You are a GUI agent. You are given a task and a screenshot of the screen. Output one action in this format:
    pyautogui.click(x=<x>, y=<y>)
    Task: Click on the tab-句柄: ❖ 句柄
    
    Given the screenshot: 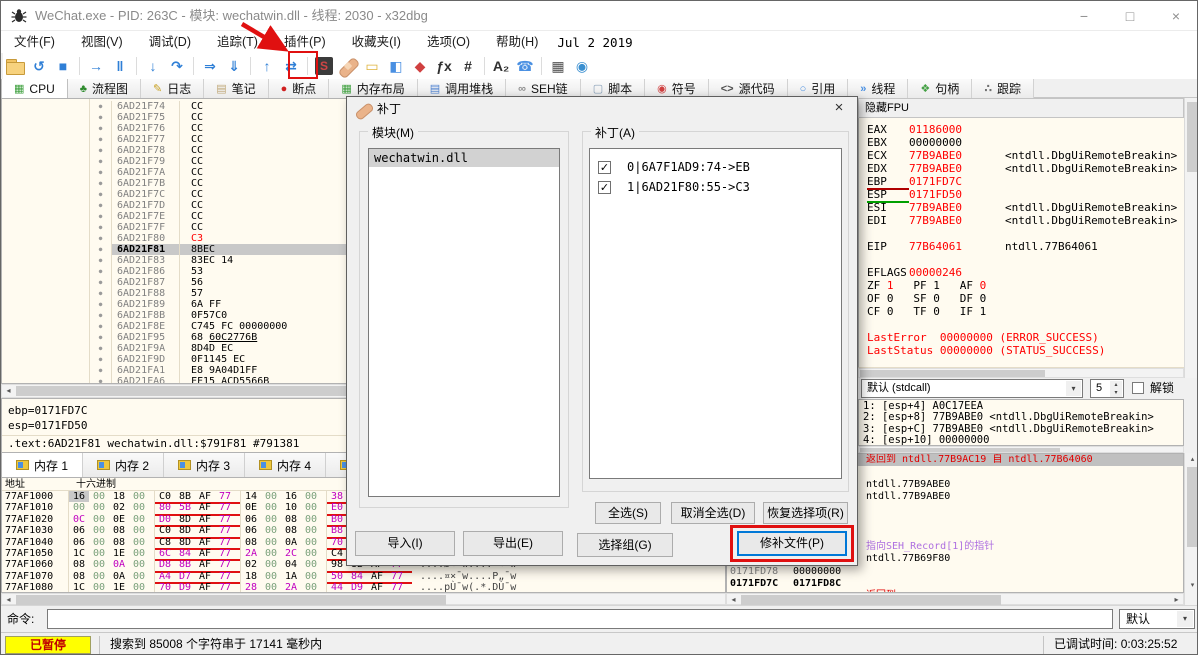 What is the action you would take?
    pyautogui.click(x=940, y=88)
    